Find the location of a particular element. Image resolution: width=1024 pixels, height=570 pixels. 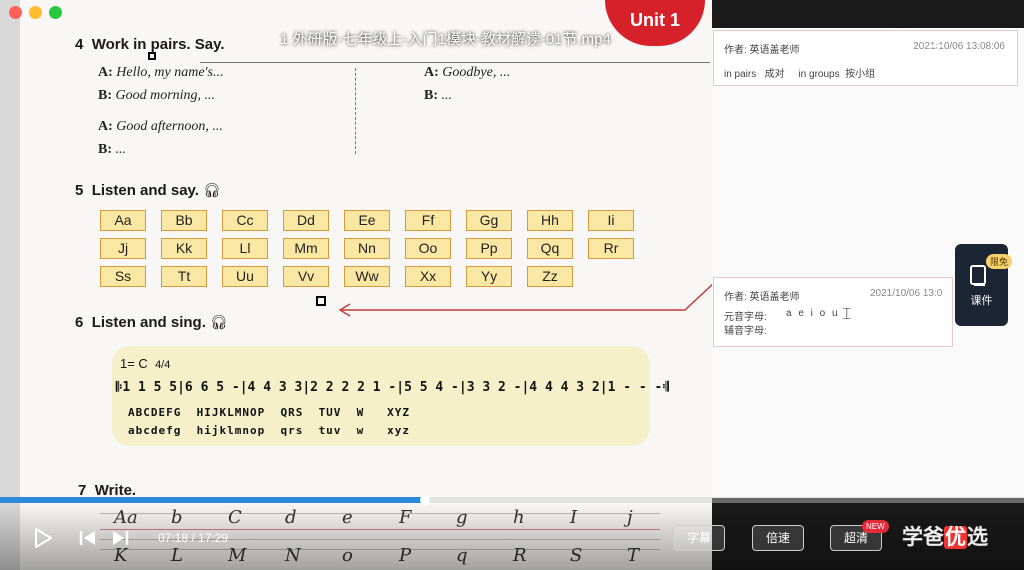

minimize-window-button is located at coordinates (35, 12).